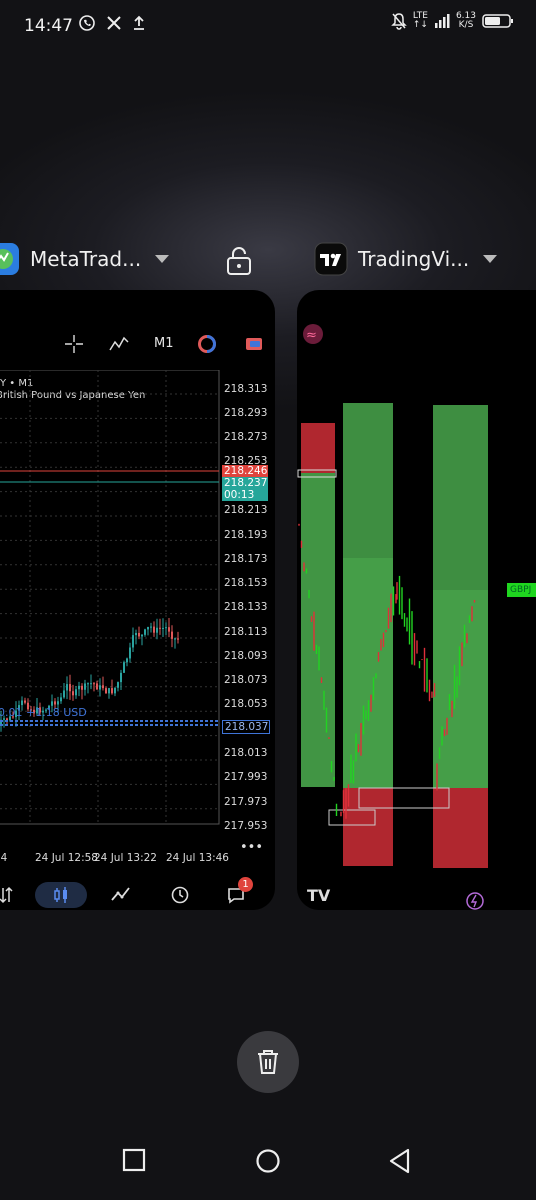 The height and width of the screenshot is (1200, 536). What do you see at coordinates (251, 847) in the screenshot?
I see `more-icon: •••` at bounding box center [251, 847].